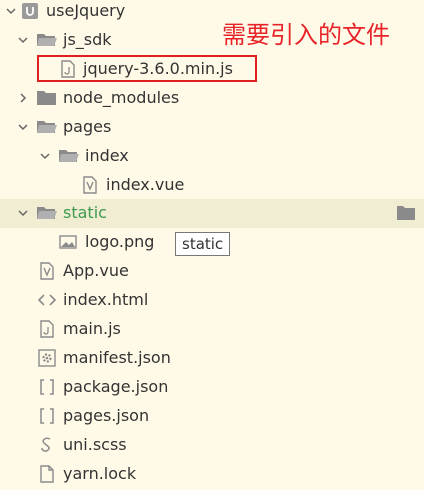 Image resolution: width=424 pixels, height=490 pixels. What do you see at coordinates (47, 300) in the screenshot?
I see `html-file-icon` at bounding box center [47, 300].